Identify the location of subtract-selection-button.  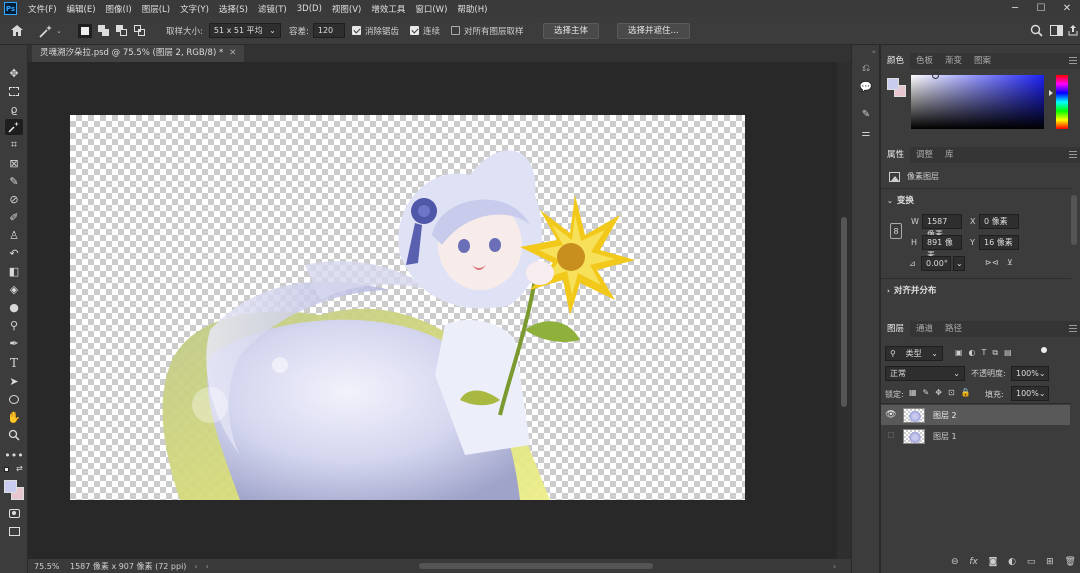
(121, 31).